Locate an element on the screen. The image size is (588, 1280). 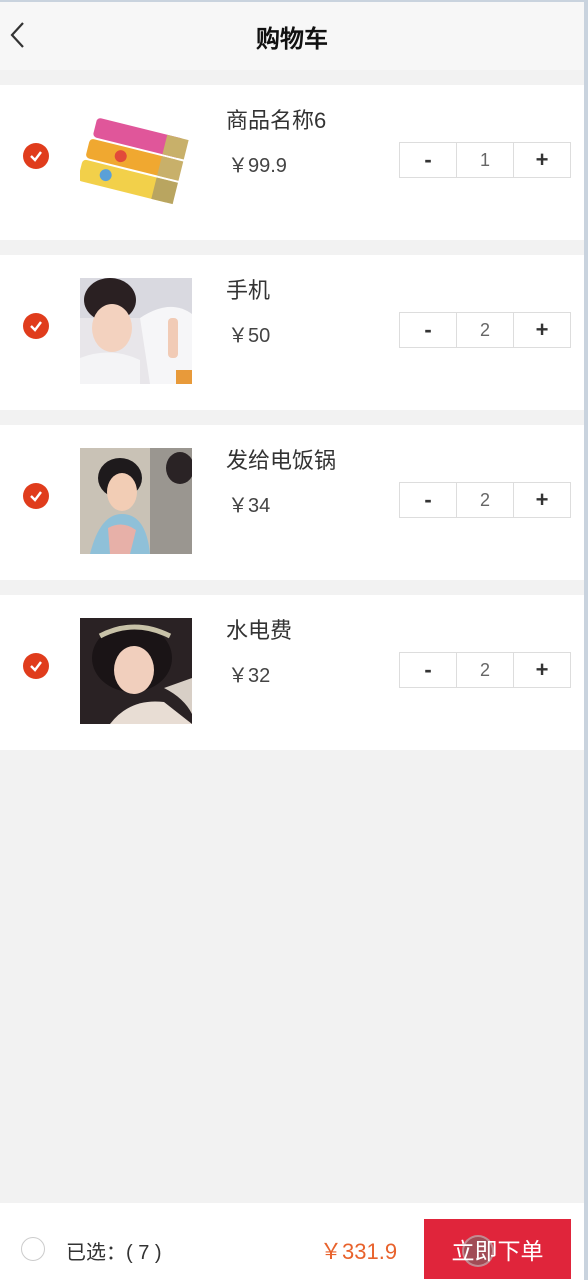
quantity-value: 1 is located at coordinates (485, 160).